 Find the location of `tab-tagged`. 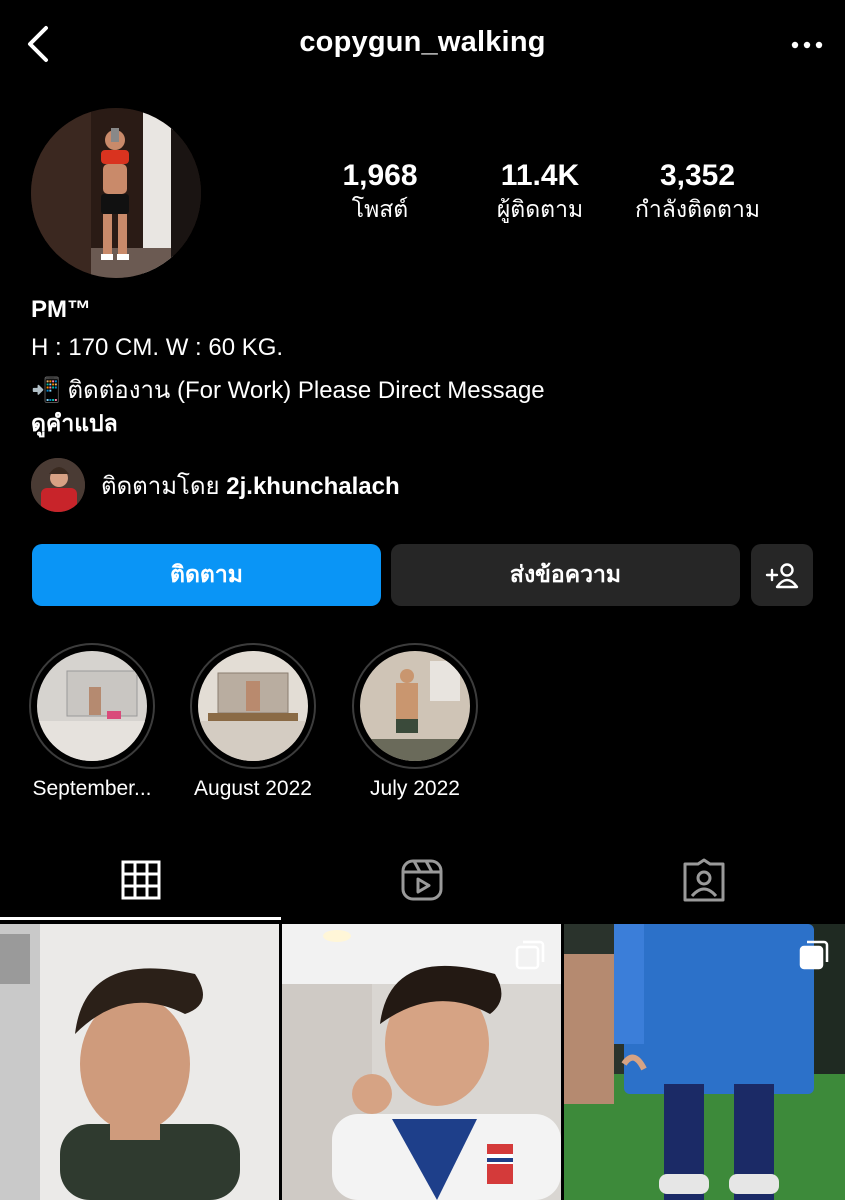

tab-tagged is located at coordinates (703, 880).